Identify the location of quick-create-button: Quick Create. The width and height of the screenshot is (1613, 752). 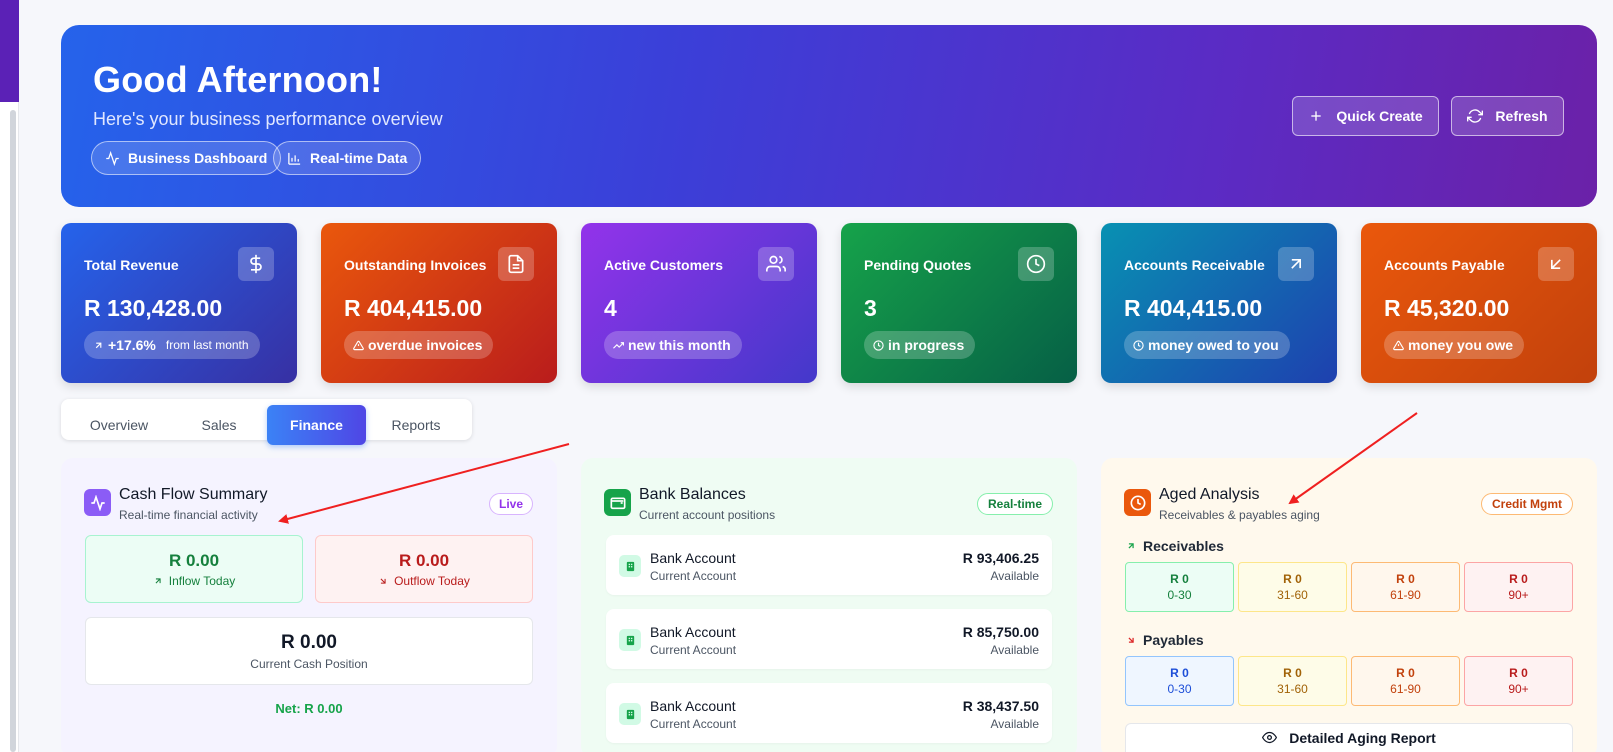
(1365, 116).